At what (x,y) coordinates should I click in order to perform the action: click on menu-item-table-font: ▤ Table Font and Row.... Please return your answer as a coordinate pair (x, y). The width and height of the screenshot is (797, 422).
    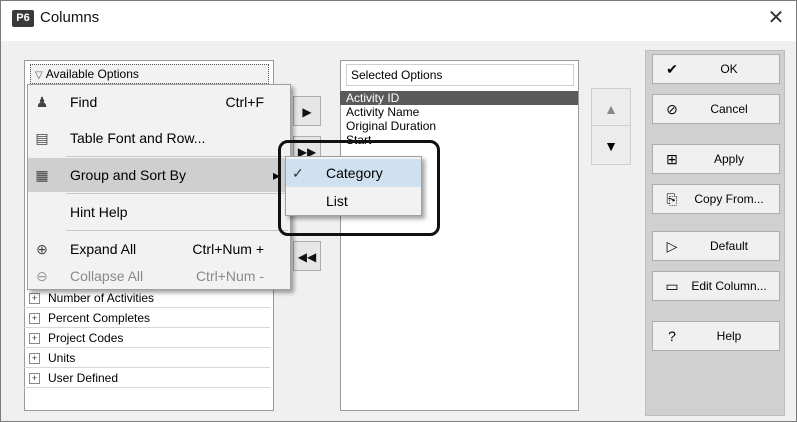
    Looking at the image, I should click on (159, 138).